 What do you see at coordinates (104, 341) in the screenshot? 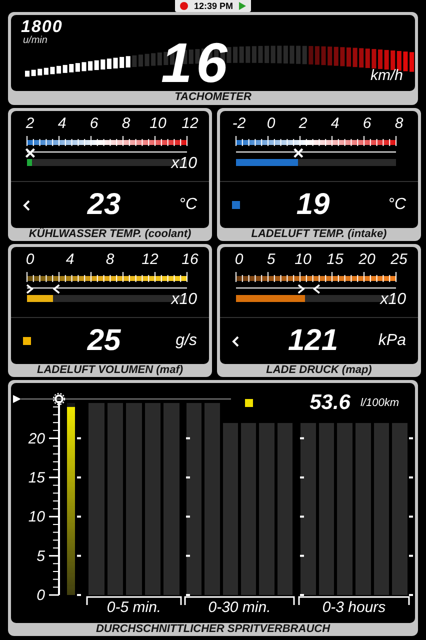
I see `gauge-value: 25` at bounding box center [104, 341].